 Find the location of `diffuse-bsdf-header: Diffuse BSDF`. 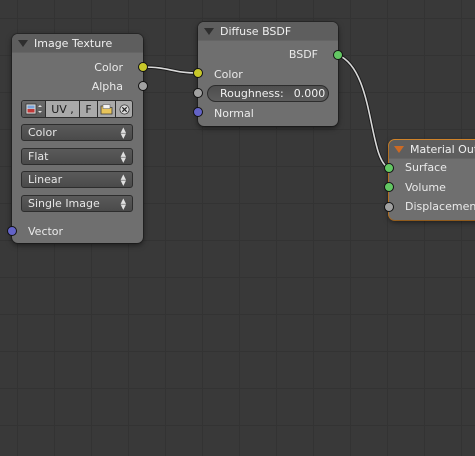

diffuse-bsdf-header: Diffuse BSDF is located at coordinates (268, 31).